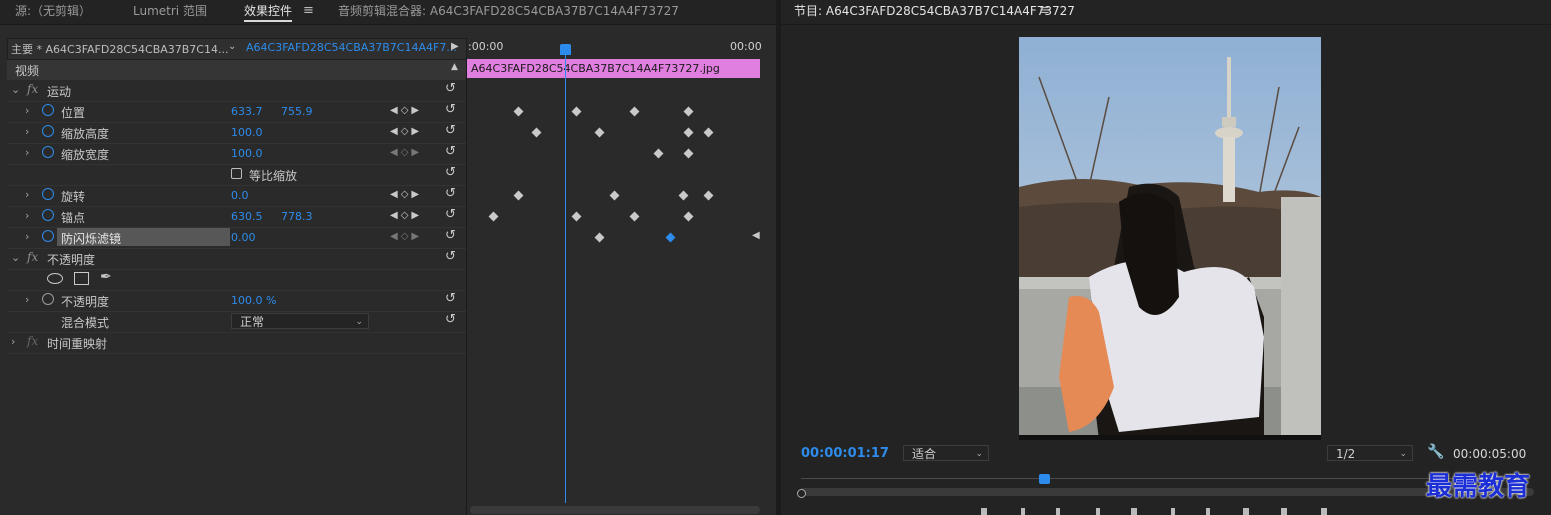 This screenshot has width=1551, height=515. Describe the element at coordinates (984, 511) in the screenshot. I see `mark-in-icon` at that location.